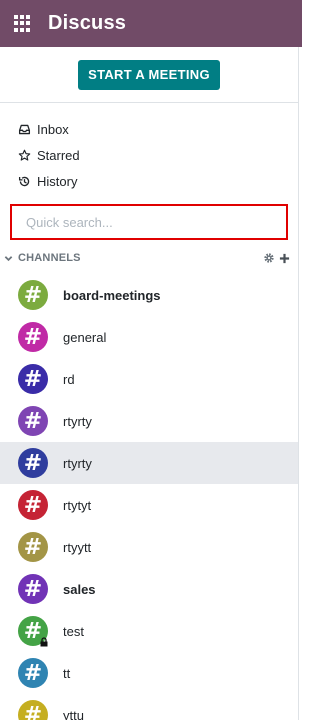 Image resolution: width=320 pixels, height=720 pixels. I want to click on channel-name: board-meetings, so click(112, 295).